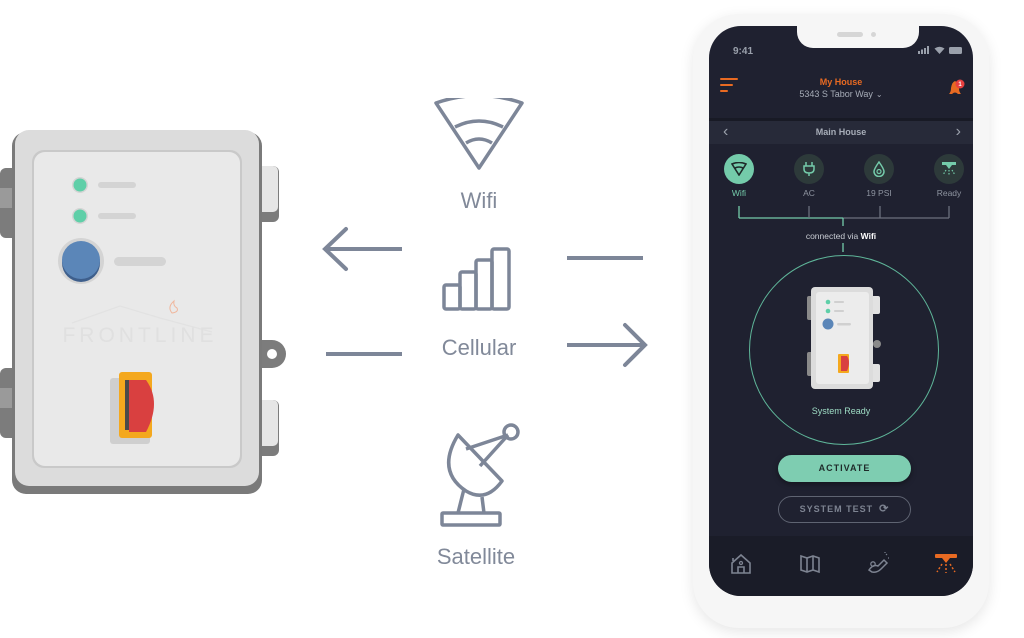 The height and width of the screenshot is (638, 1024). I want to click on sync-icon: ⟳, so click(884, 509).